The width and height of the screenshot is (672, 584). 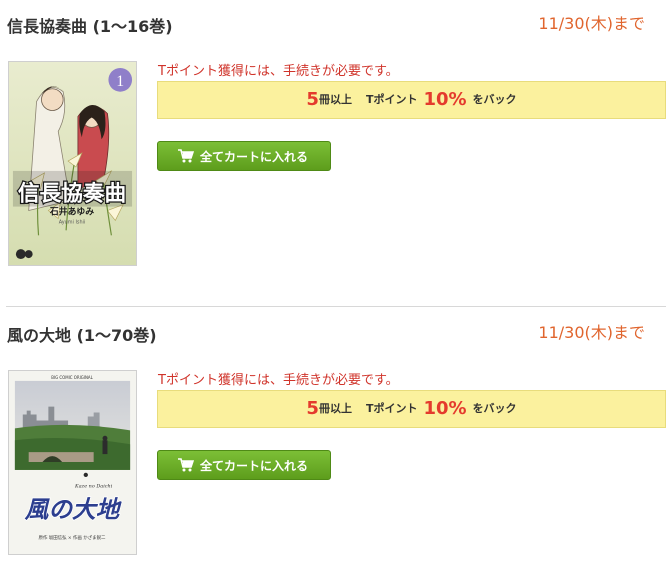 I want to click on product-title: 信長協奏曲 (1〜16巻), so click(x=90, y=25).